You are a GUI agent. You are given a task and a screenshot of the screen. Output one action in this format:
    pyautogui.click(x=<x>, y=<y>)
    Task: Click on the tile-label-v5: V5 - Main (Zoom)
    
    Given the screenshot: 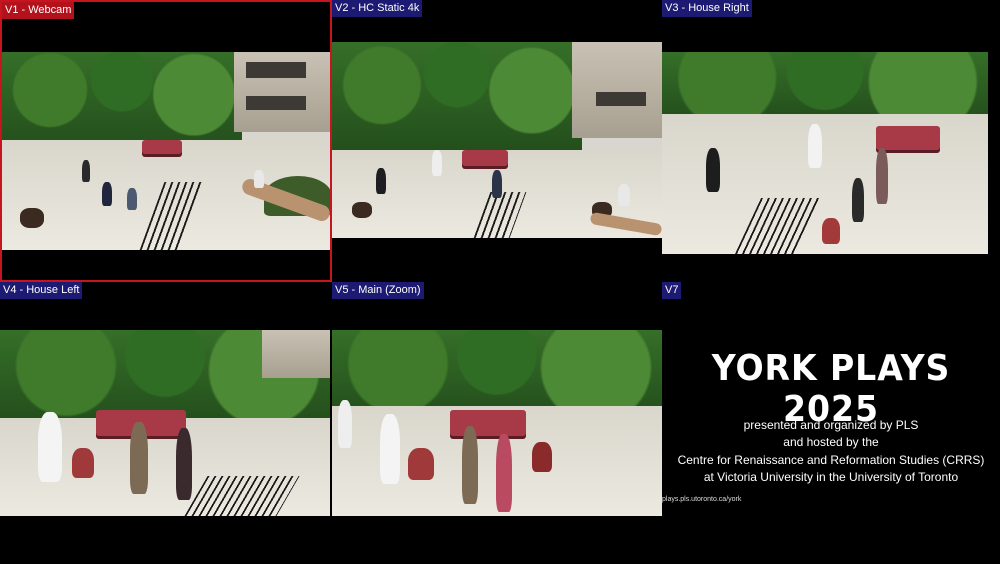 What is the action you would take?
    pyautogui.click(x=378, y=290)
    